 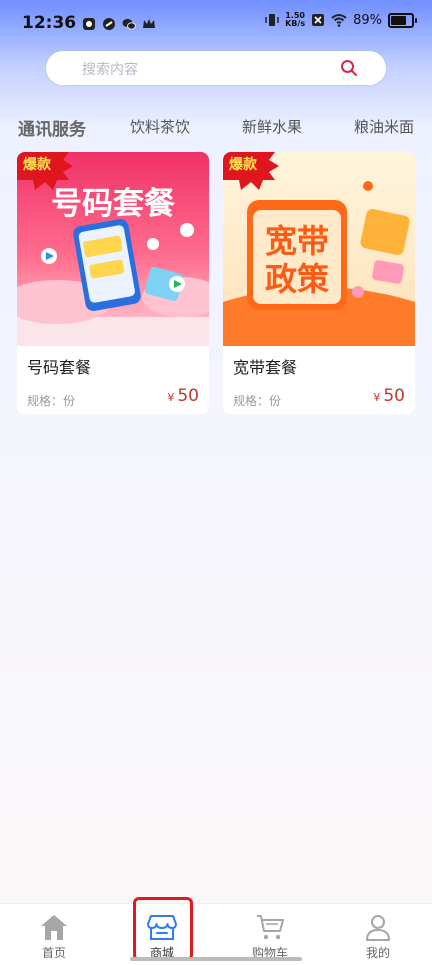 I want to click on product-title: 宽带套餐, so click(x=265, y=366).